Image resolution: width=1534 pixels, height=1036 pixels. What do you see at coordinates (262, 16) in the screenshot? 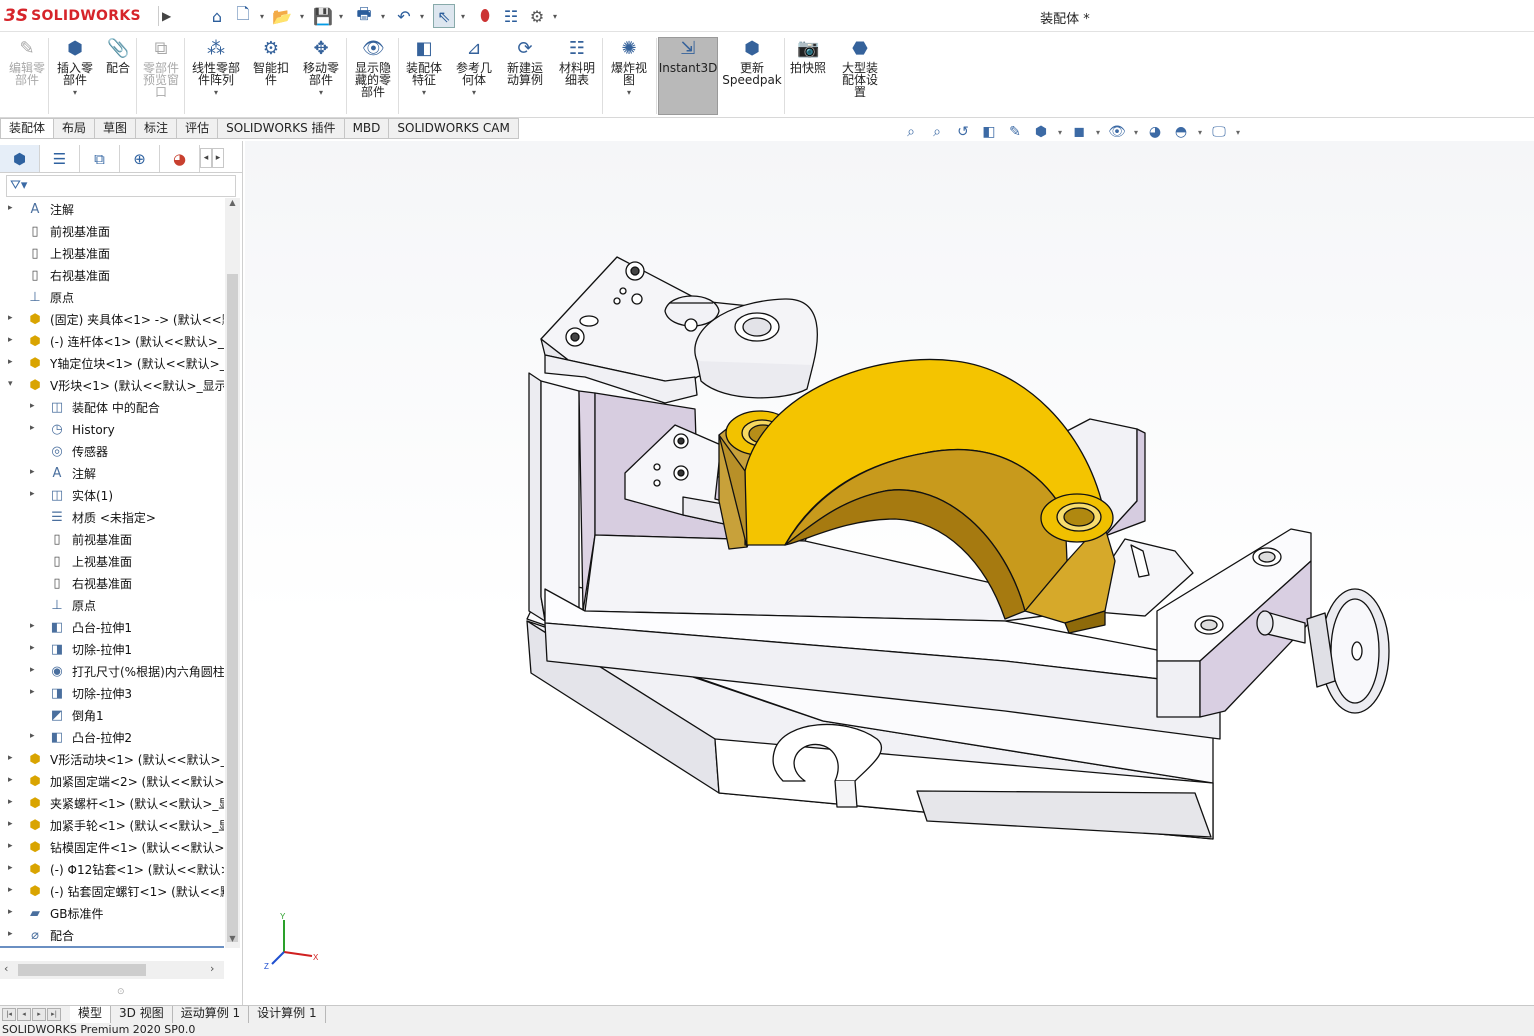
I see `new-dropdown-icon: ▾` at bounding box center [262, 16].